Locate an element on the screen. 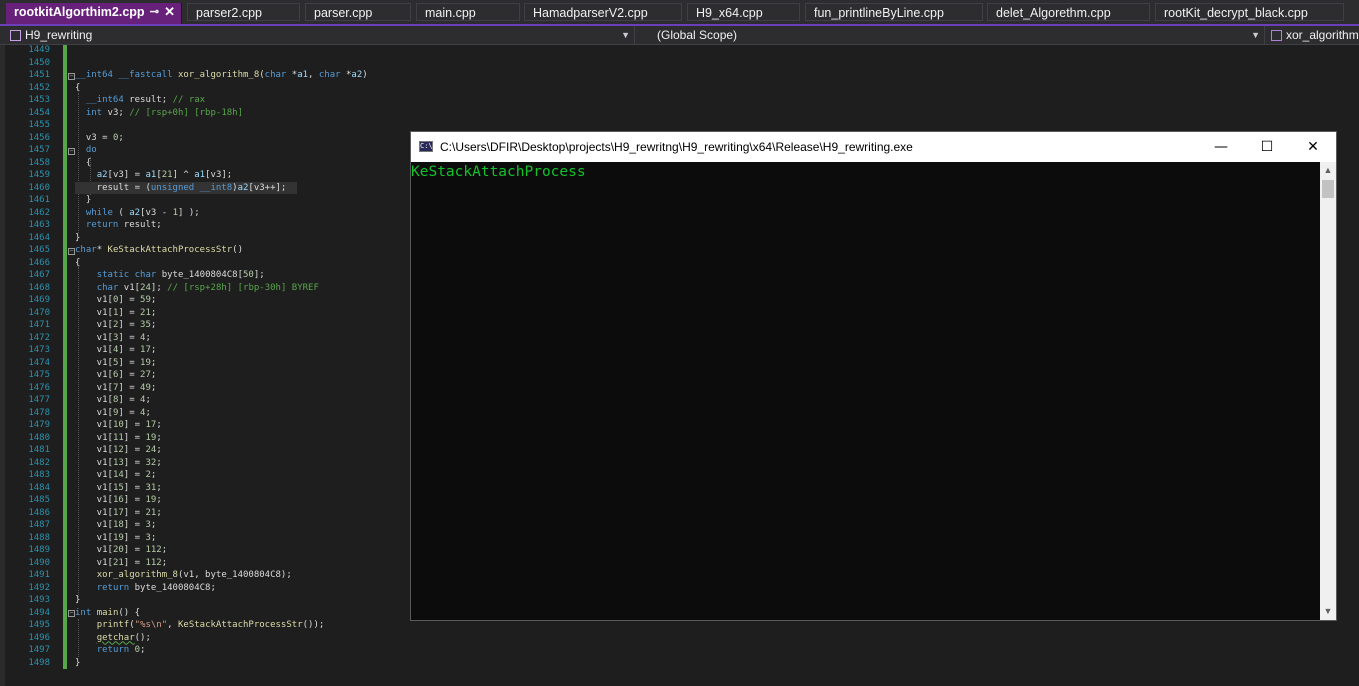 This screenshot has height=686, width=1359. code-line: v1[20] = 112; is located at coordinates (121, 550).